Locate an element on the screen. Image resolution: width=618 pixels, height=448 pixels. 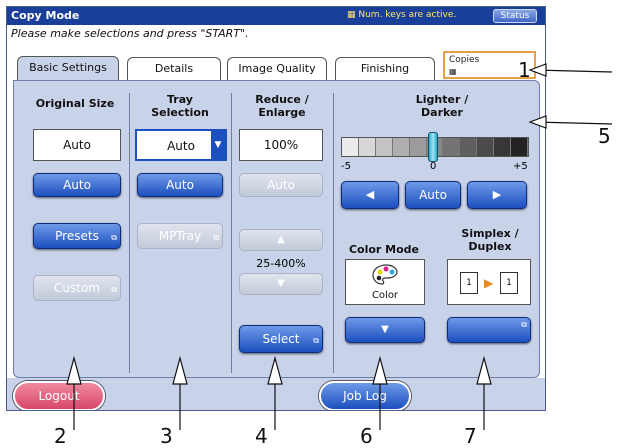
callout-6: 6 is located at coordinates (366, 436).